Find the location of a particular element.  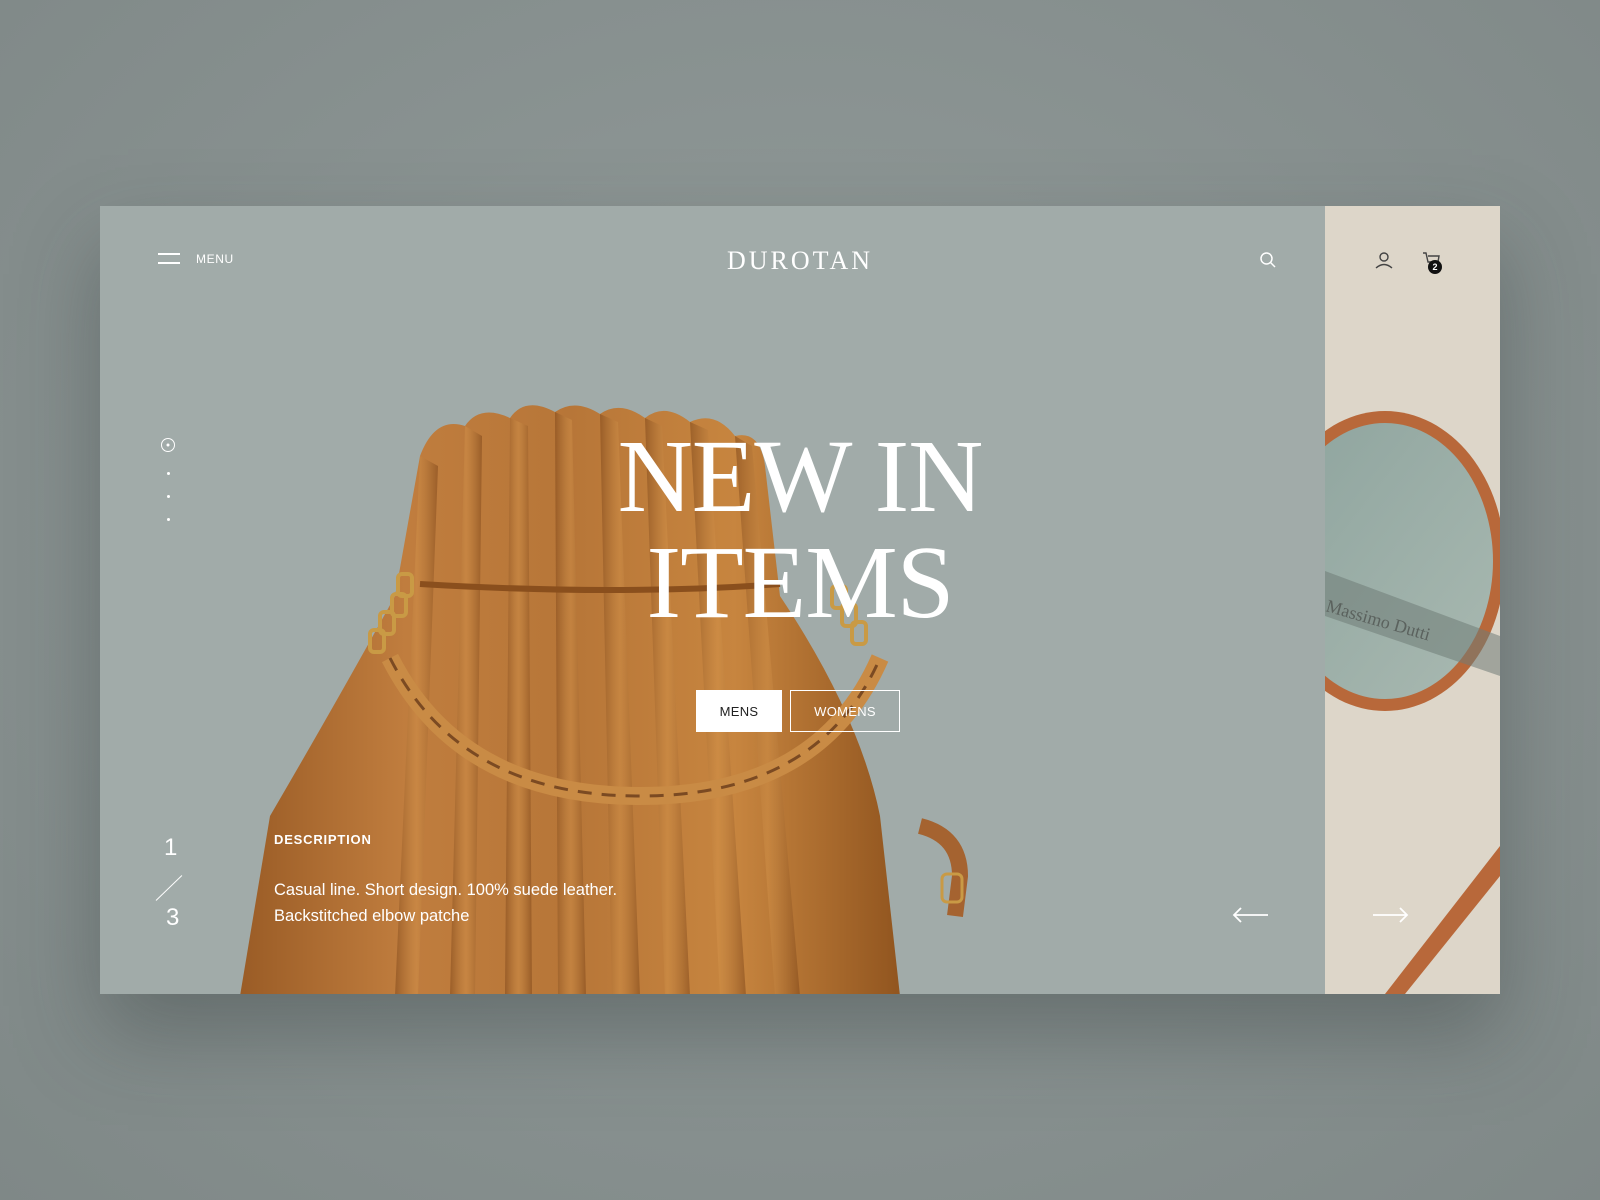

sunglasses-image: Massimo Dutti is located at coordinates (1412, 702).